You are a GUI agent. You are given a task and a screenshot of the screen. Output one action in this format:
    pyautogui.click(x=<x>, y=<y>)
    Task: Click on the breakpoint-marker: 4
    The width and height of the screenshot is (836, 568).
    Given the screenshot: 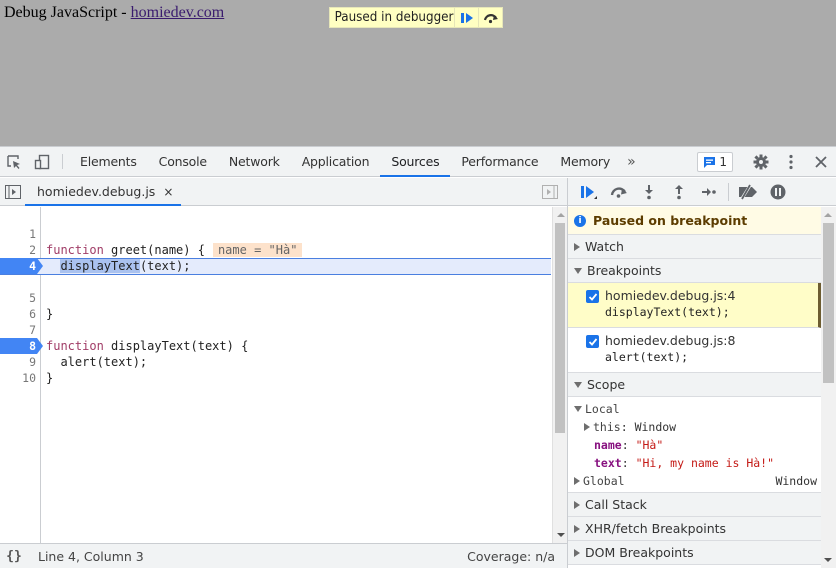 What is the action you would take?
    pyautogui.click(x=21, y=266)
    